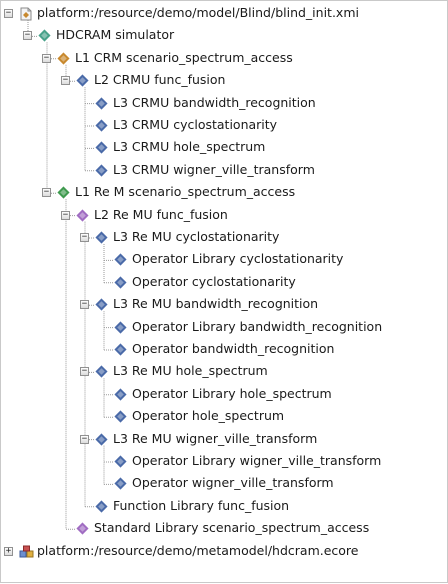 The height and width of the screenshot is (584, 448). What do you see at coordinates (214, 169) in the screenshot?
I see `tree-node-label: L3 CRMU wigner_ville_transform` at bounding box center [214, 169].